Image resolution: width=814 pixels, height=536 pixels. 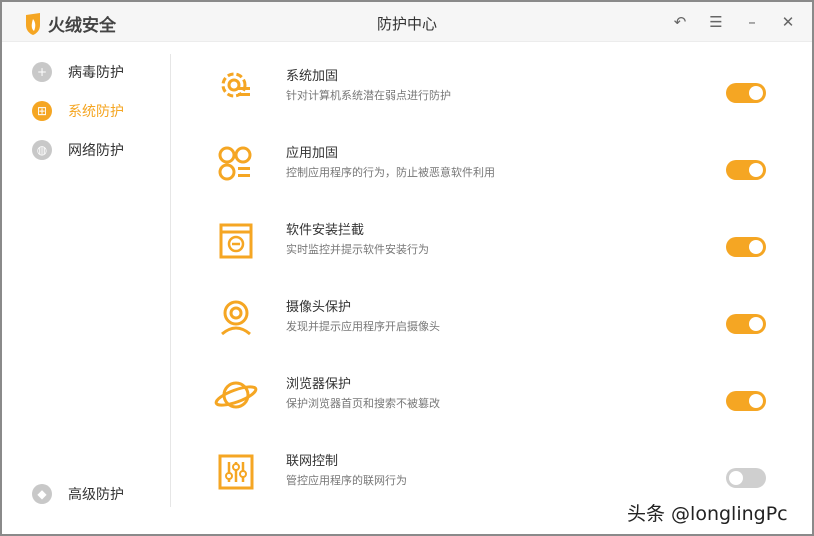 I want to click on sidebar-item-system: ⊞ 系统防护, so click(x=78, y=111).